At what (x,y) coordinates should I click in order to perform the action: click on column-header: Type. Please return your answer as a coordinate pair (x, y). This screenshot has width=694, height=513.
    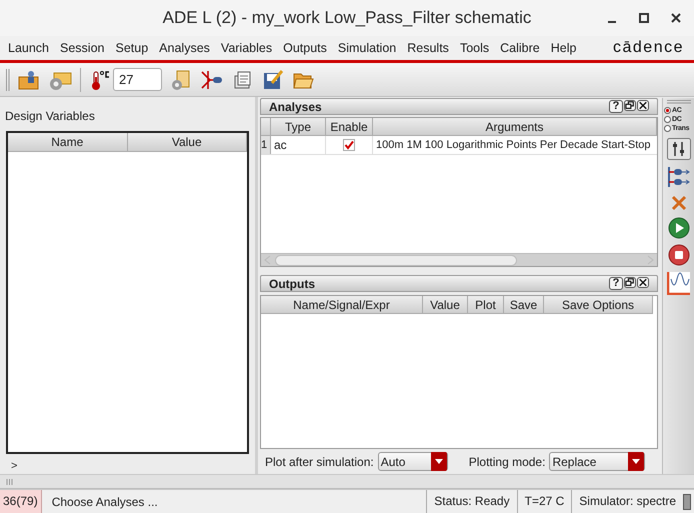
    Looking at the image, I should click on (298, 126).